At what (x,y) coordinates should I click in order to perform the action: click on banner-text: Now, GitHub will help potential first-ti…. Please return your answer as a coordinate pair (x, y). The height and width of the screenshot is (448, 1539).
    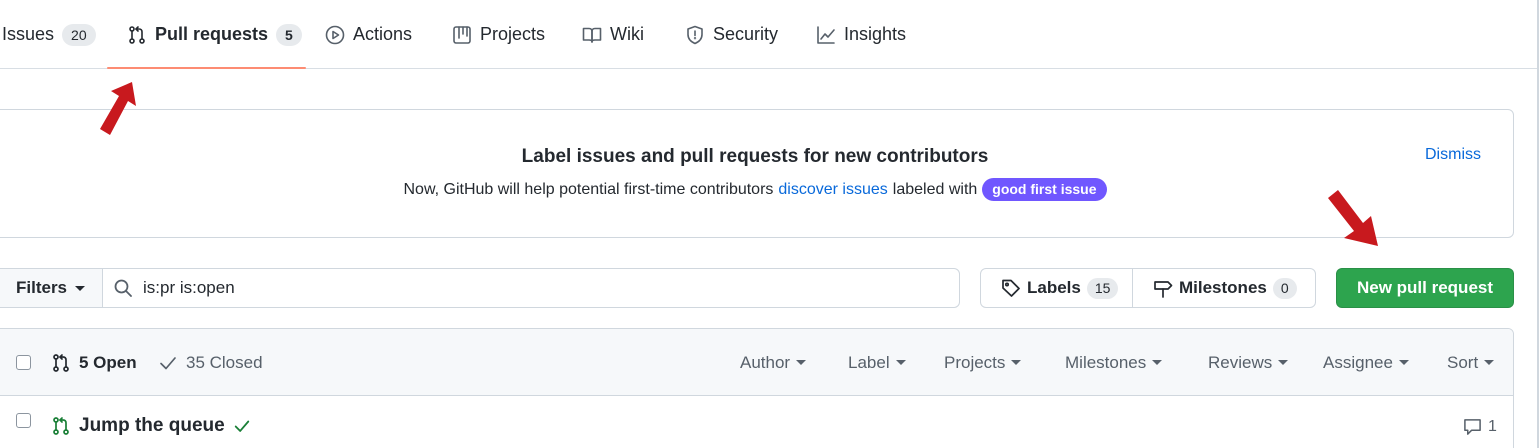
    Looking at the image, I should click on (757, 189).